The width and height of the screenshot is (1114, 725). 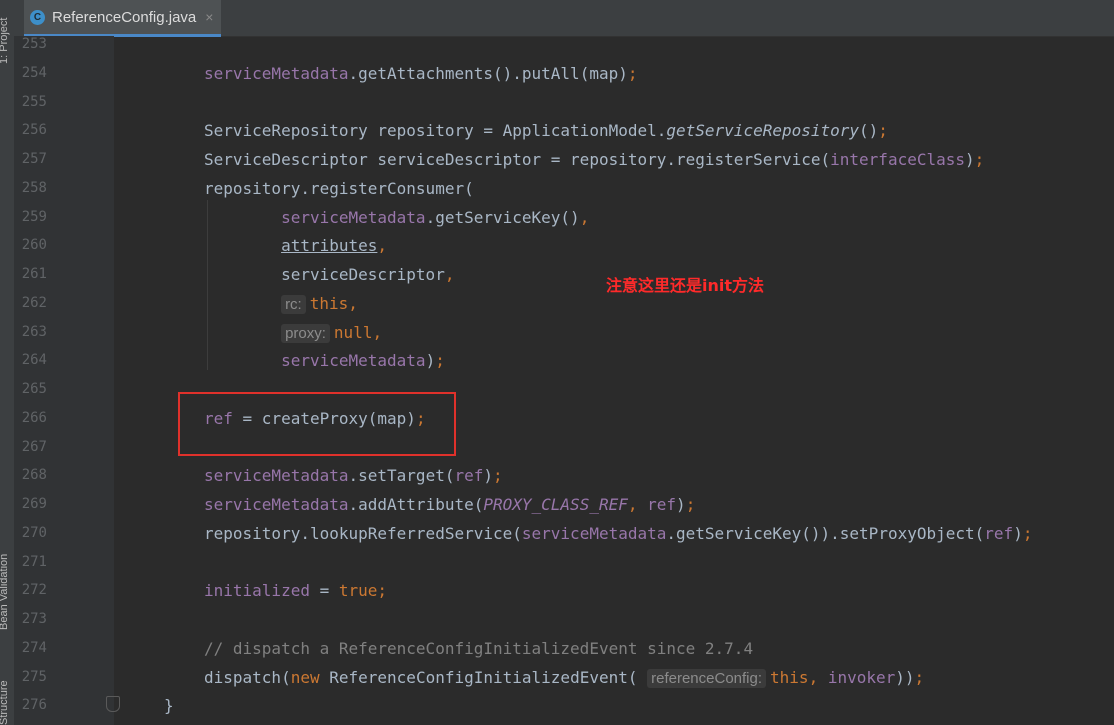 What do you see at coordinates (564, 188) in the screenshot?
I see `code-line: 258 repository.registerConsumer(` at bounding box center [564, 188].